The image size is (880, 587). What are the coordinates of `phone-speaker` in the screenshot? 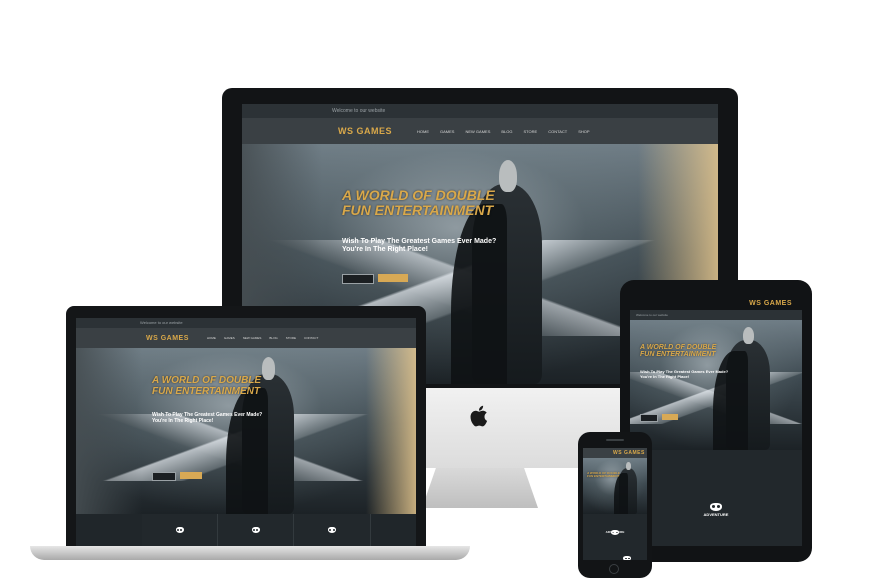 It's located at (615, 440).